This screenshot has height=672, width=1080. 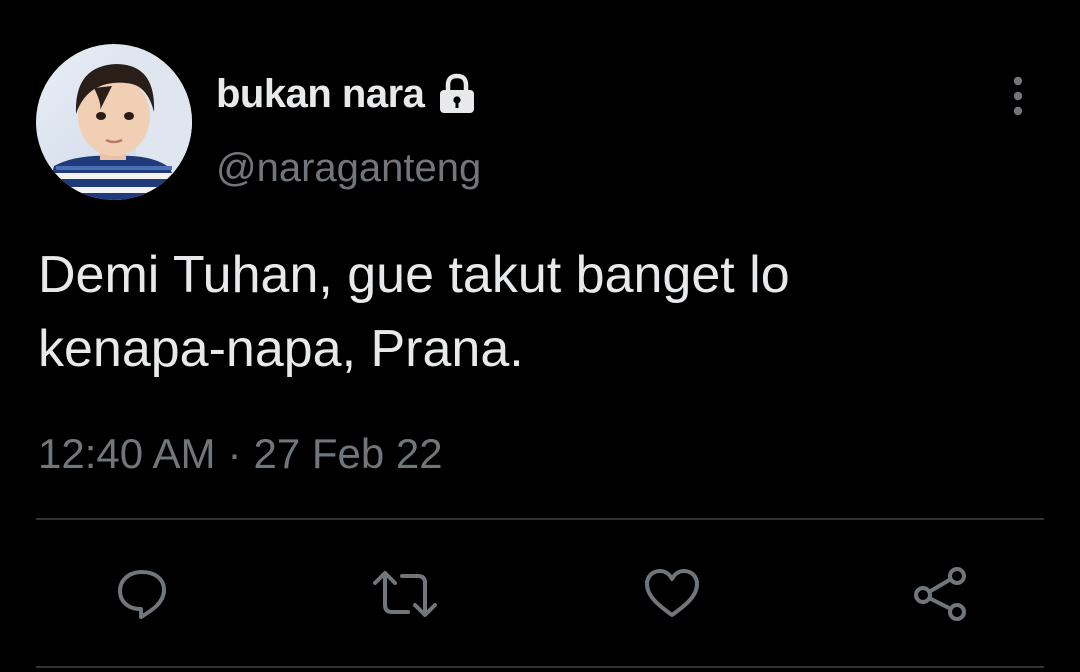 I want to click on share-icon, so click(x=940, y=594).